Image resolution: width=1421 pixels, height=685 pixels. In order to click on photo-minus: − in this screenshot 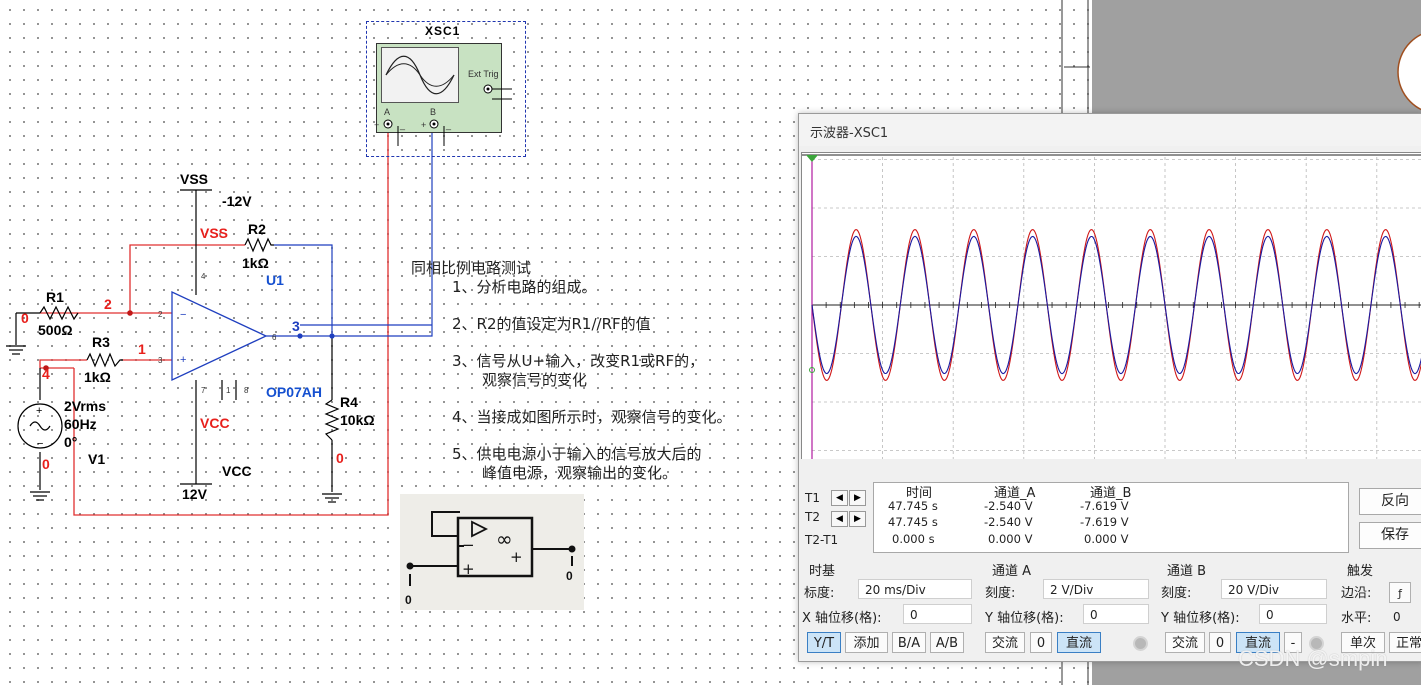, I will do `click(468, 545)`.